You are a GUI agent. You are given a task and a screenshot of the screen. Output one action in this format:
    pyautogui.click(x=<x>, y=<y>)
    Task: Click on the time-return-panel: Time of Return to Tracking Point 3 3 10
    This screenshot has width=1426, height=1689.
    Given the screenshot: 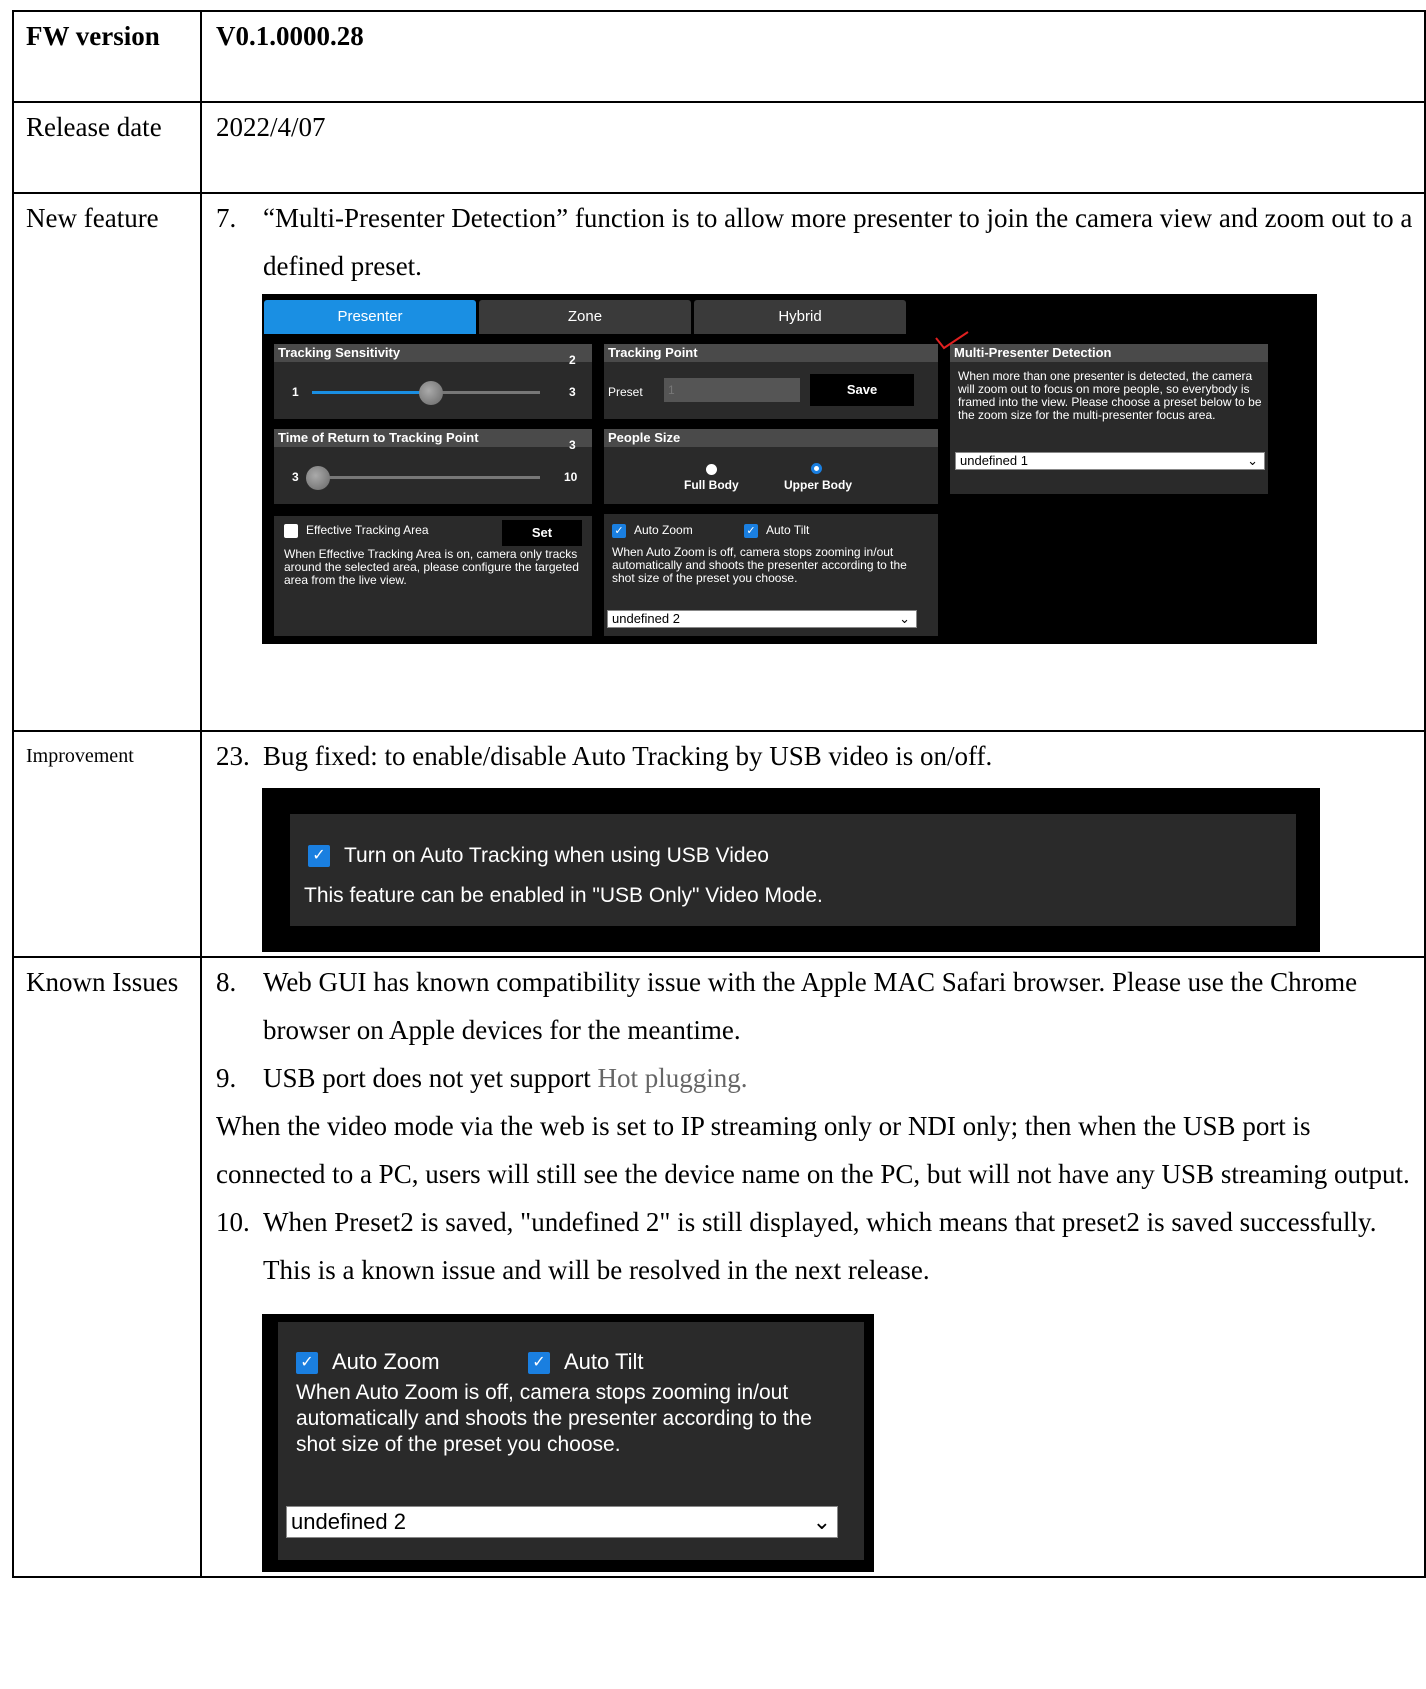 What is the action you would take?
    pyautogui.click(x=433, y=466)
    